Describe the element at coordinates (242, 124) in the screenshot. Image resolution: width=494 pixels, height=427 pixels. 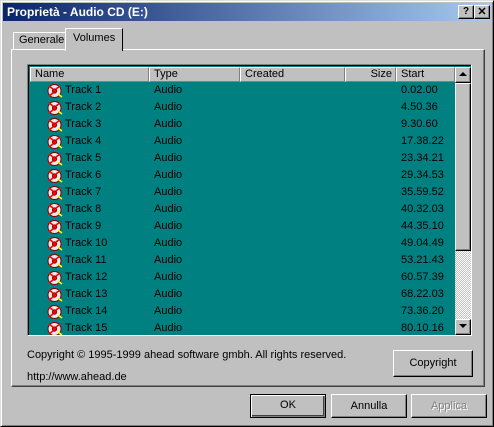
I see `table-row: Track 3 Audio 9.30.60` at that location.